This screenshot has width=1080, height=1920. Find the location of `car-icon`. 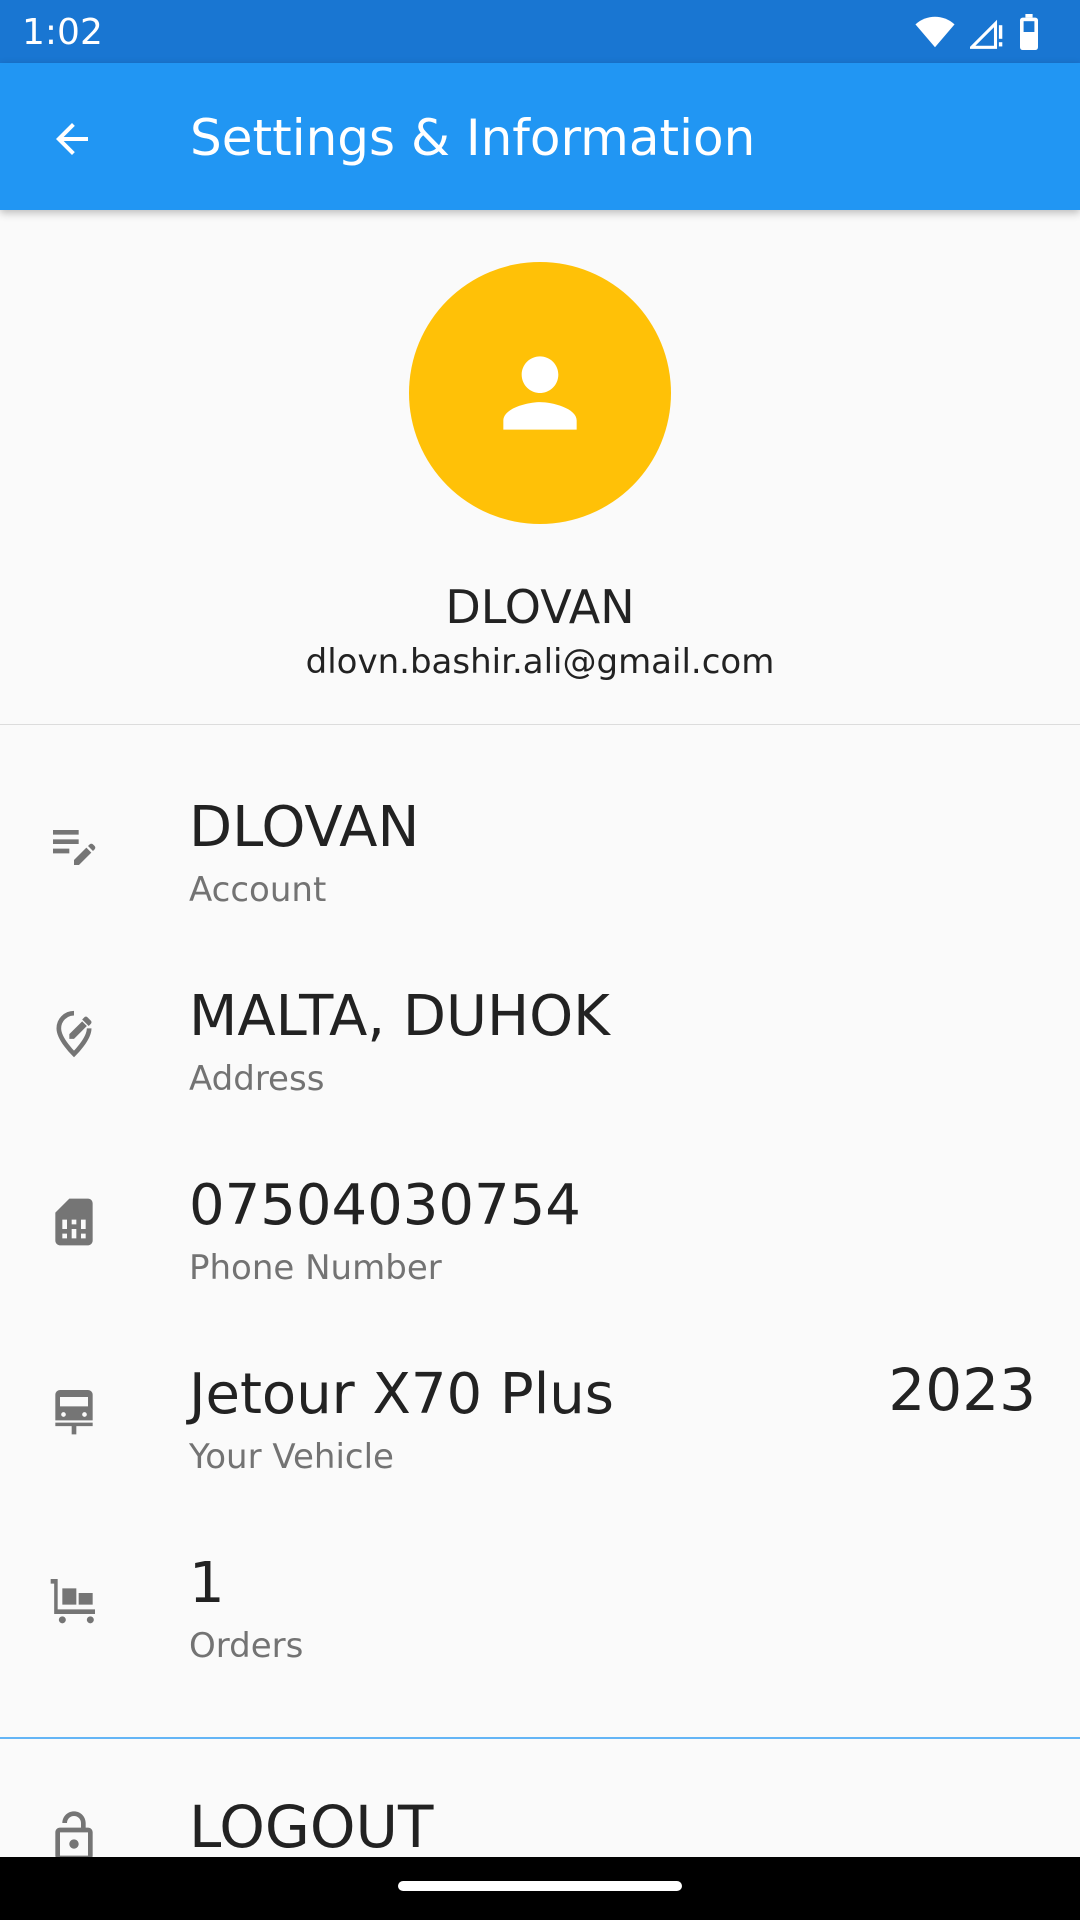

car-icon is located at coordinates (74, 1411).